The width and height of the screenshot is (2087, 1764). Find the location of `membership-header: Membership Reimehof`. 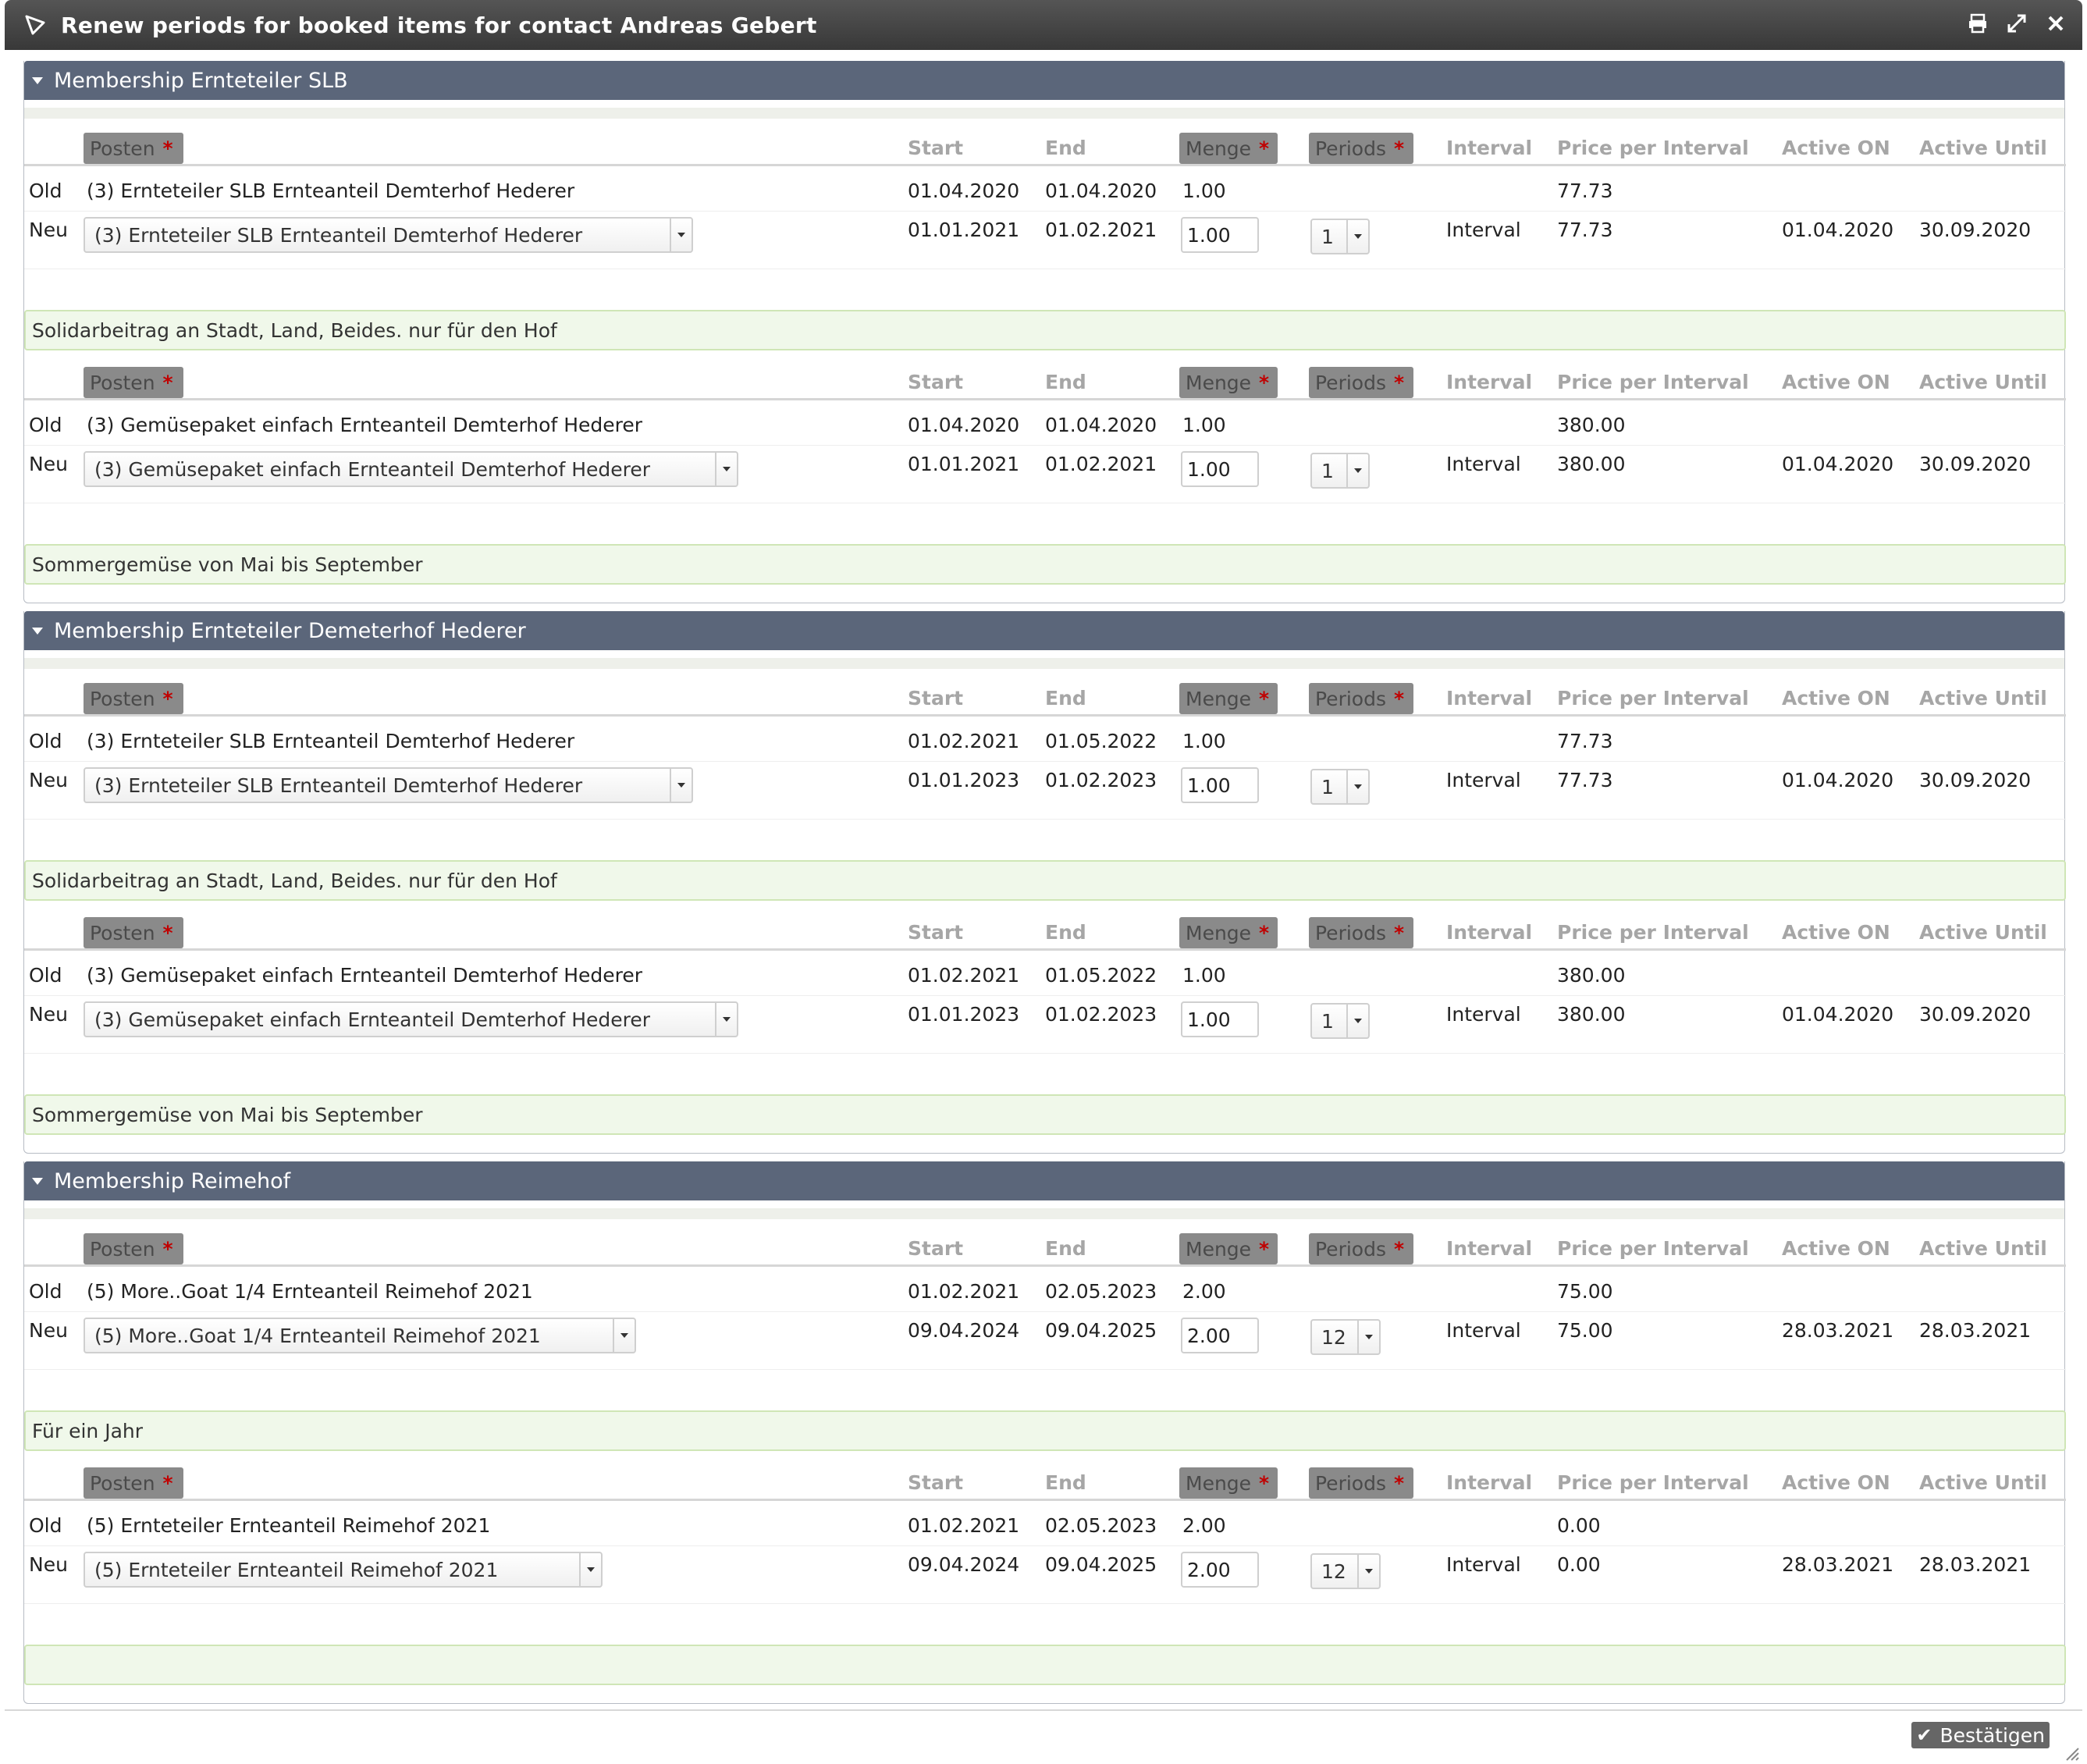

membership-header: Membership Reimehof is located at coordinates (1044, 1180).